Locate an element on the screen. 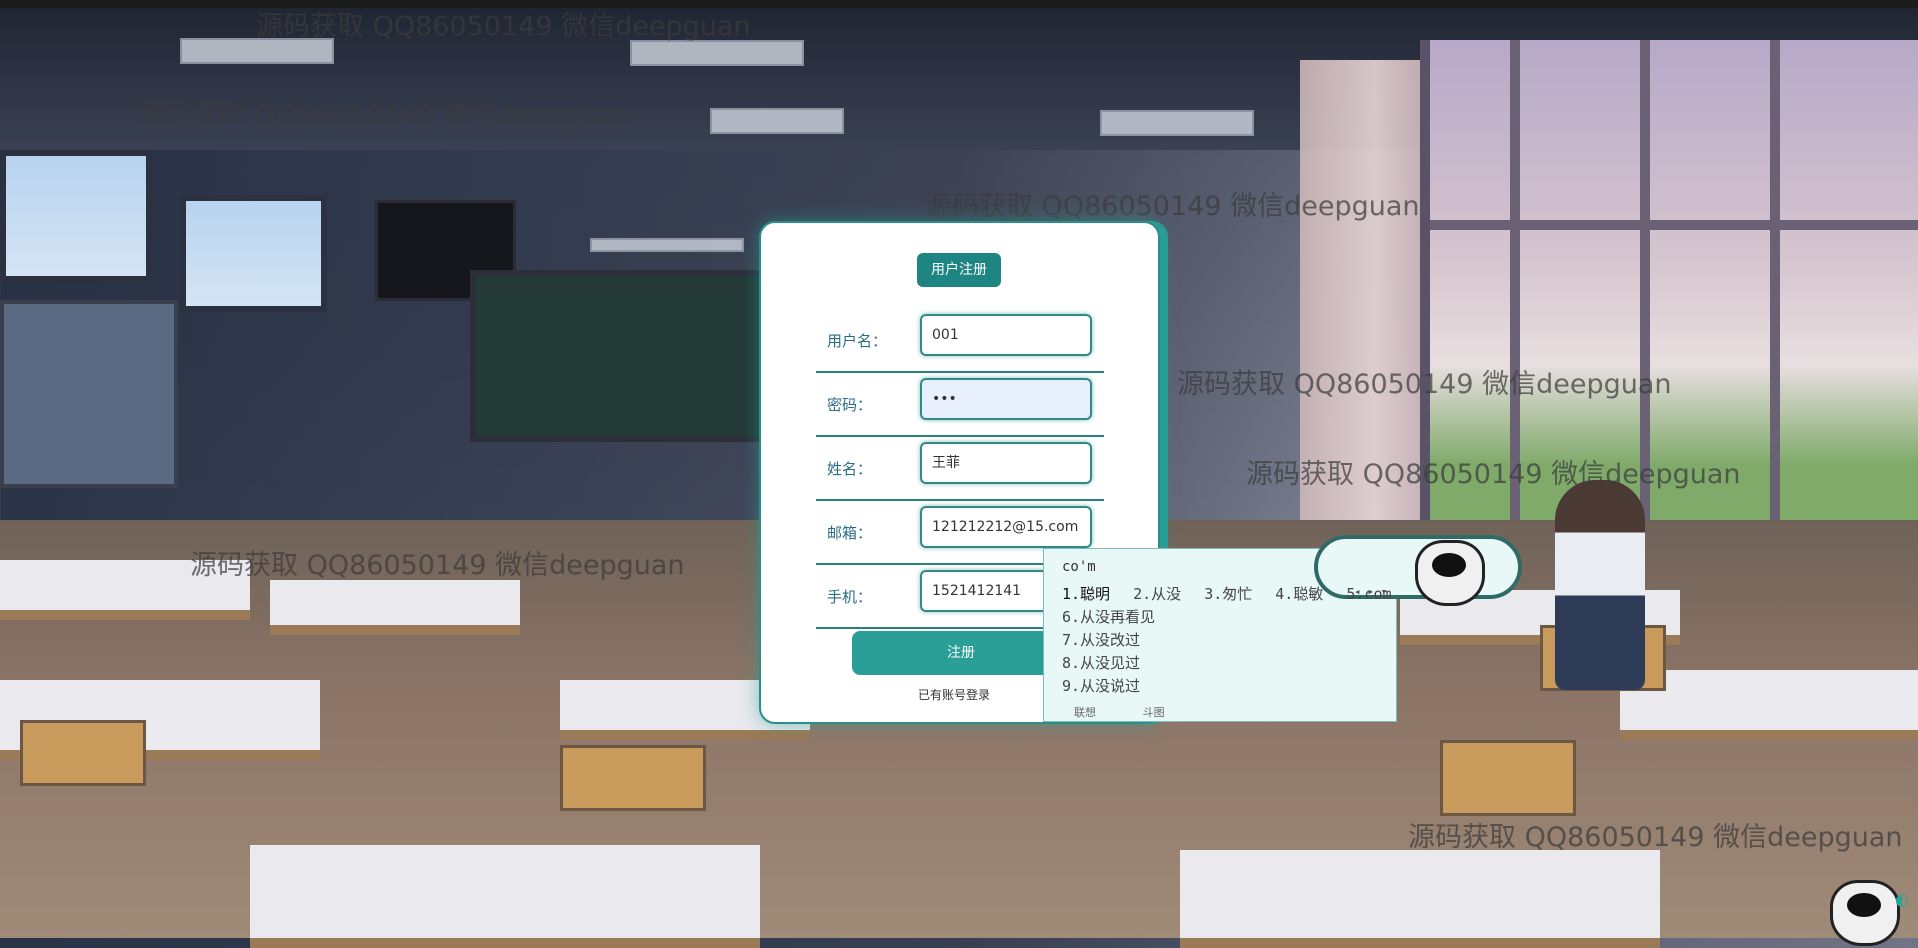  tray-mascot-icon is located at coordinates (1865, 913).